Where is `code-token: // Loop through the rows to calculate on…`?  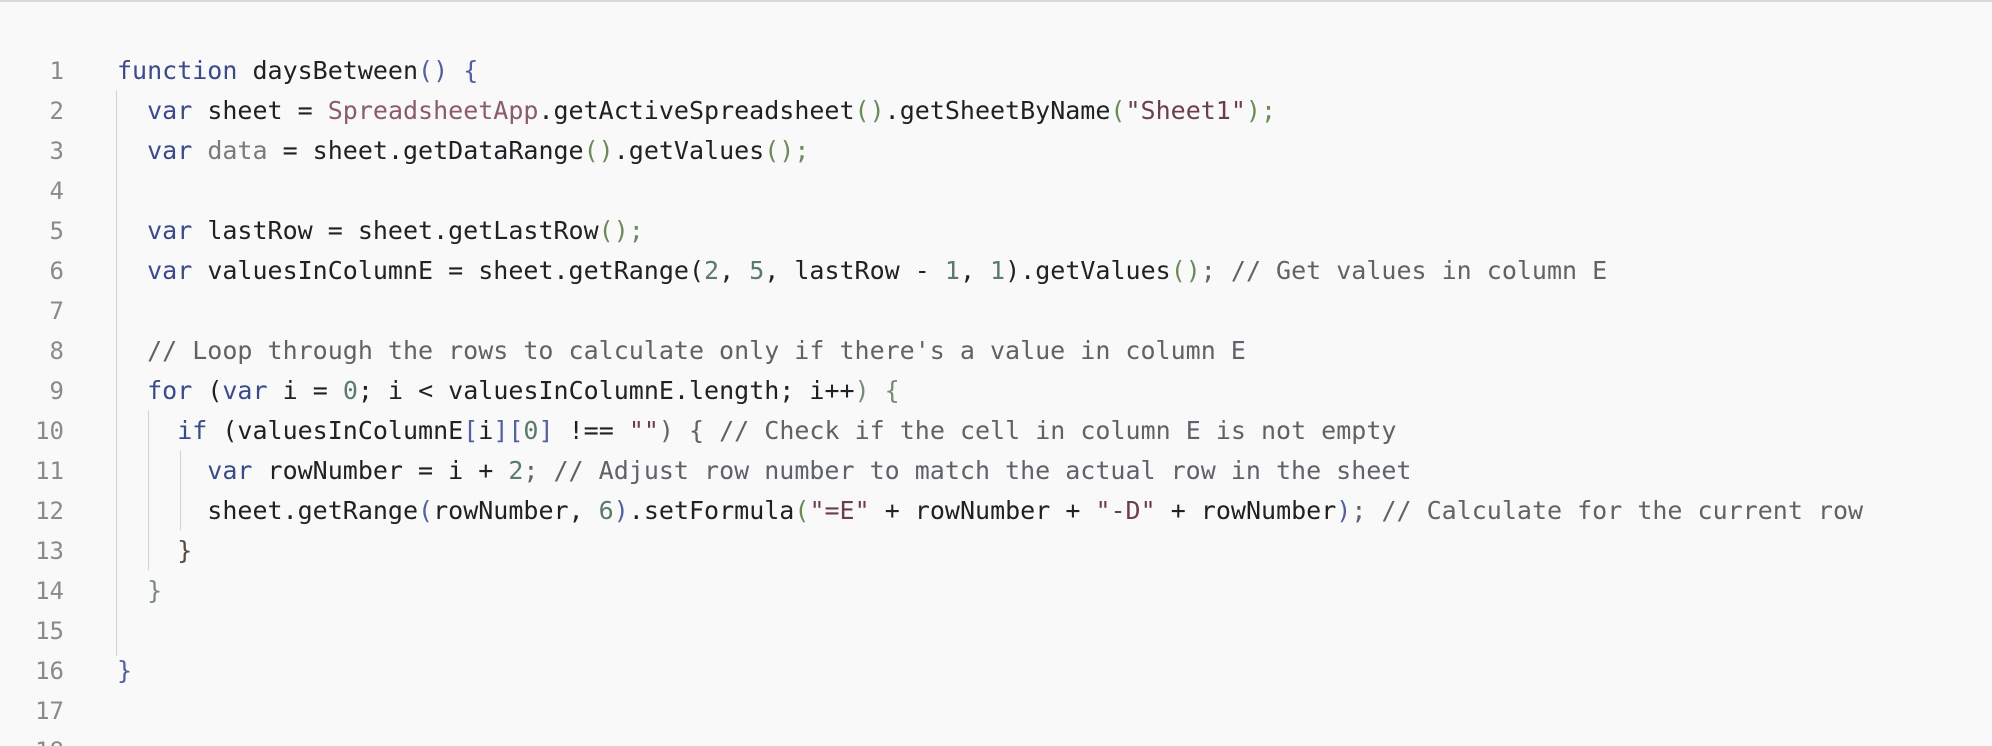 code-token: // Loop through the rows to calculate on… is located at coordinates (681, 350).